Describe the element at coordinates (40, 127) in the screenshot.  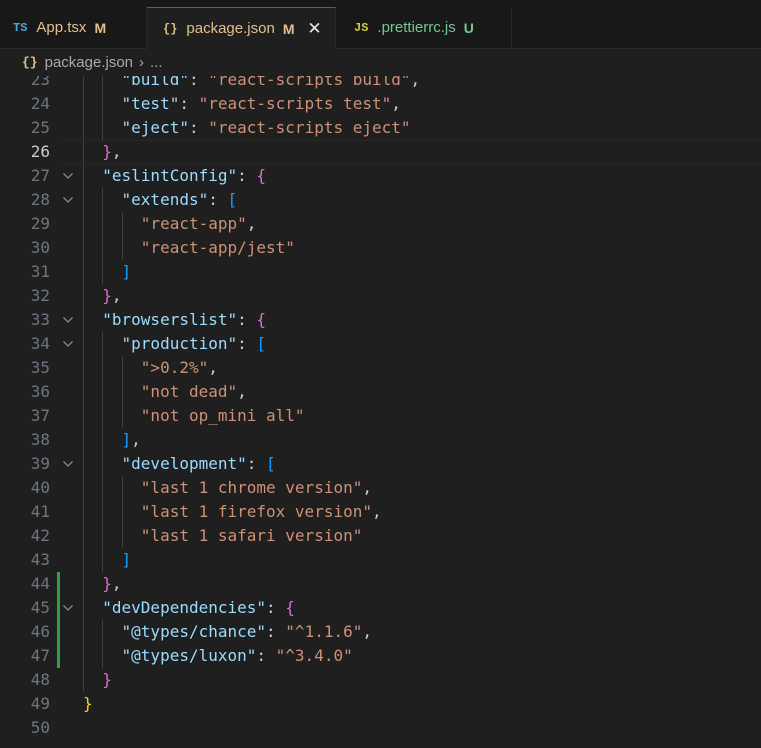
I see `line-number: 25` at that location.